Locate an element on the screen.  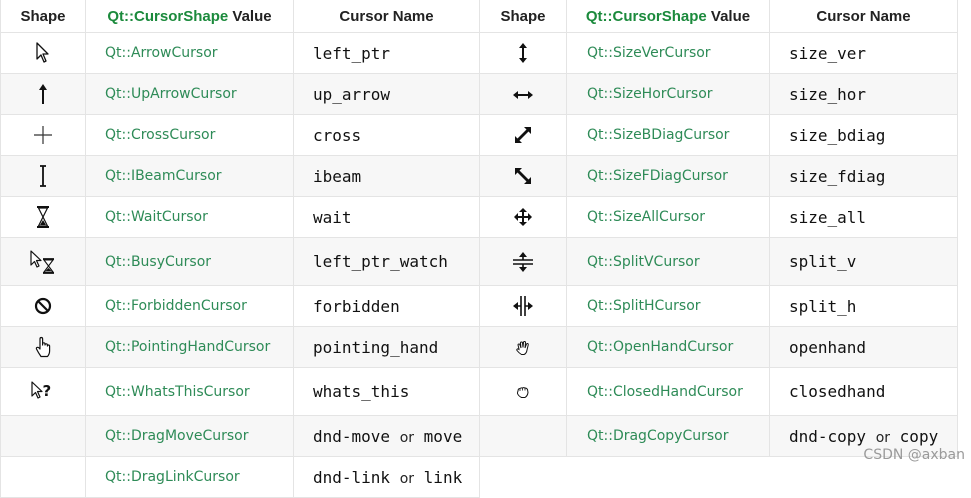
size-bdiag-cursor-icon is located at coordinates (523, 135).